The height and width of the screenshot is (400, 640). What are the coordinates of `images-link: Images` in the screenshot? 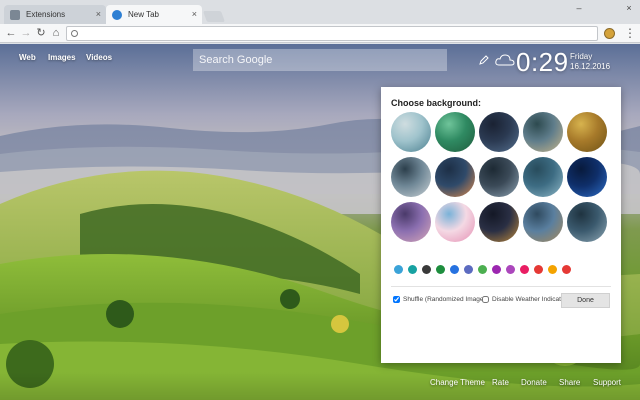 It's located at (62, 57).